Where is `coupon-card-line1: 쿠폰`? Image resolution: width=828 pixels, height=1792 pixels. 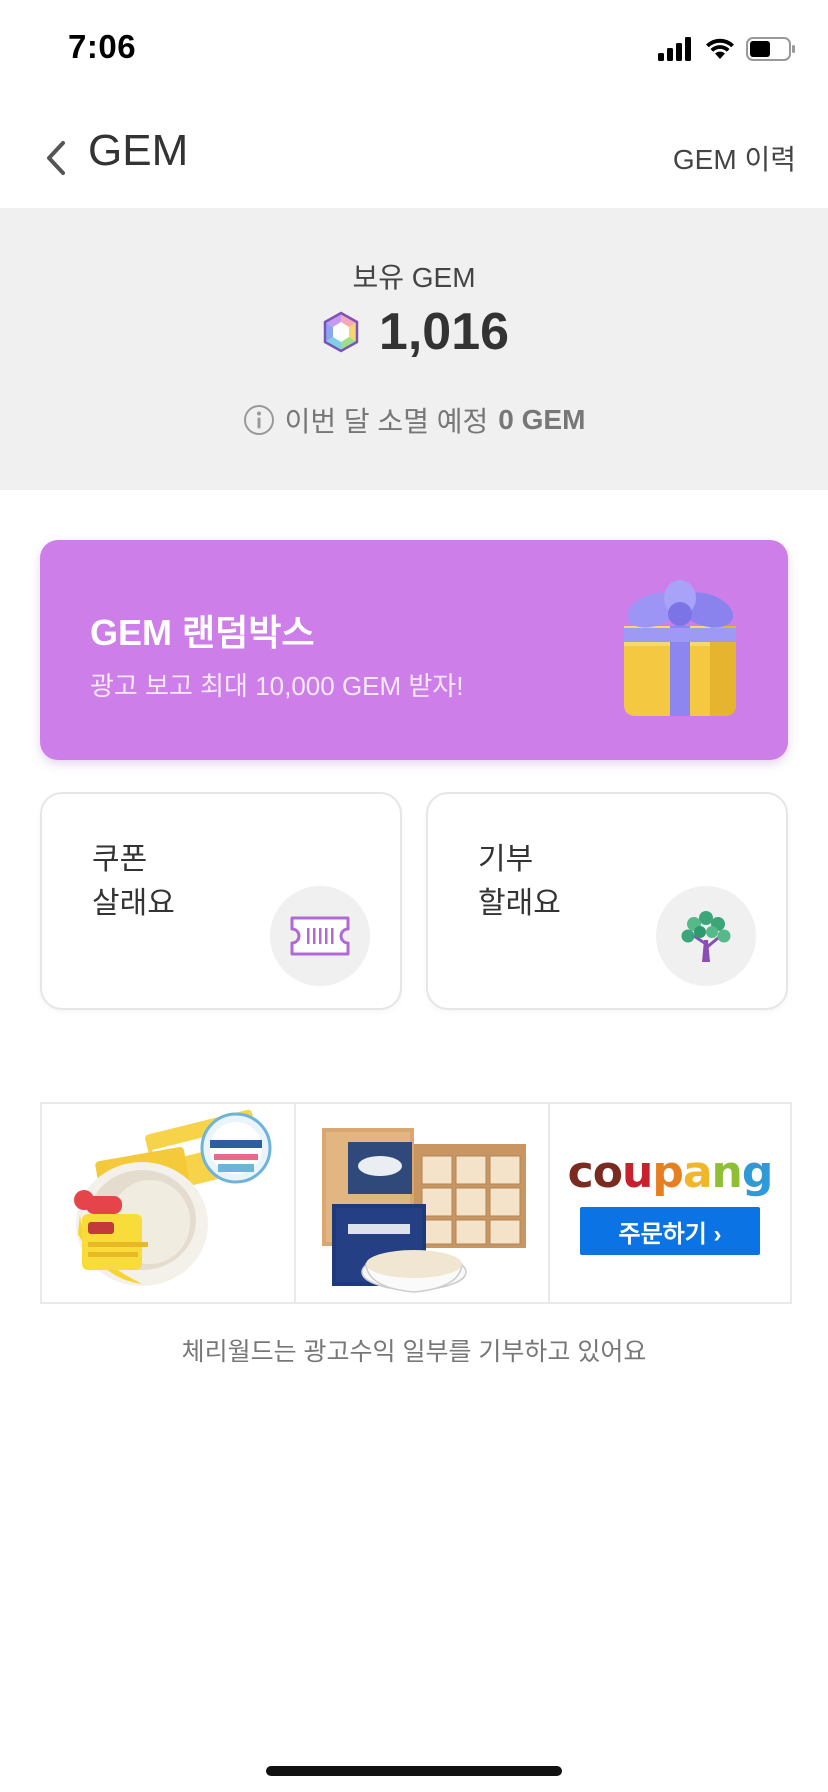 coupon-card-line1: 쿠폰 is located at coordinates (120, 859).